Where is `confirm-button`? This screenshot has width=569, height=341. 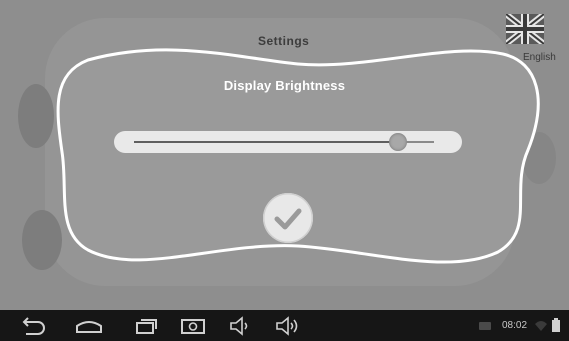
confirm-button is located at coordinates (288, 218).